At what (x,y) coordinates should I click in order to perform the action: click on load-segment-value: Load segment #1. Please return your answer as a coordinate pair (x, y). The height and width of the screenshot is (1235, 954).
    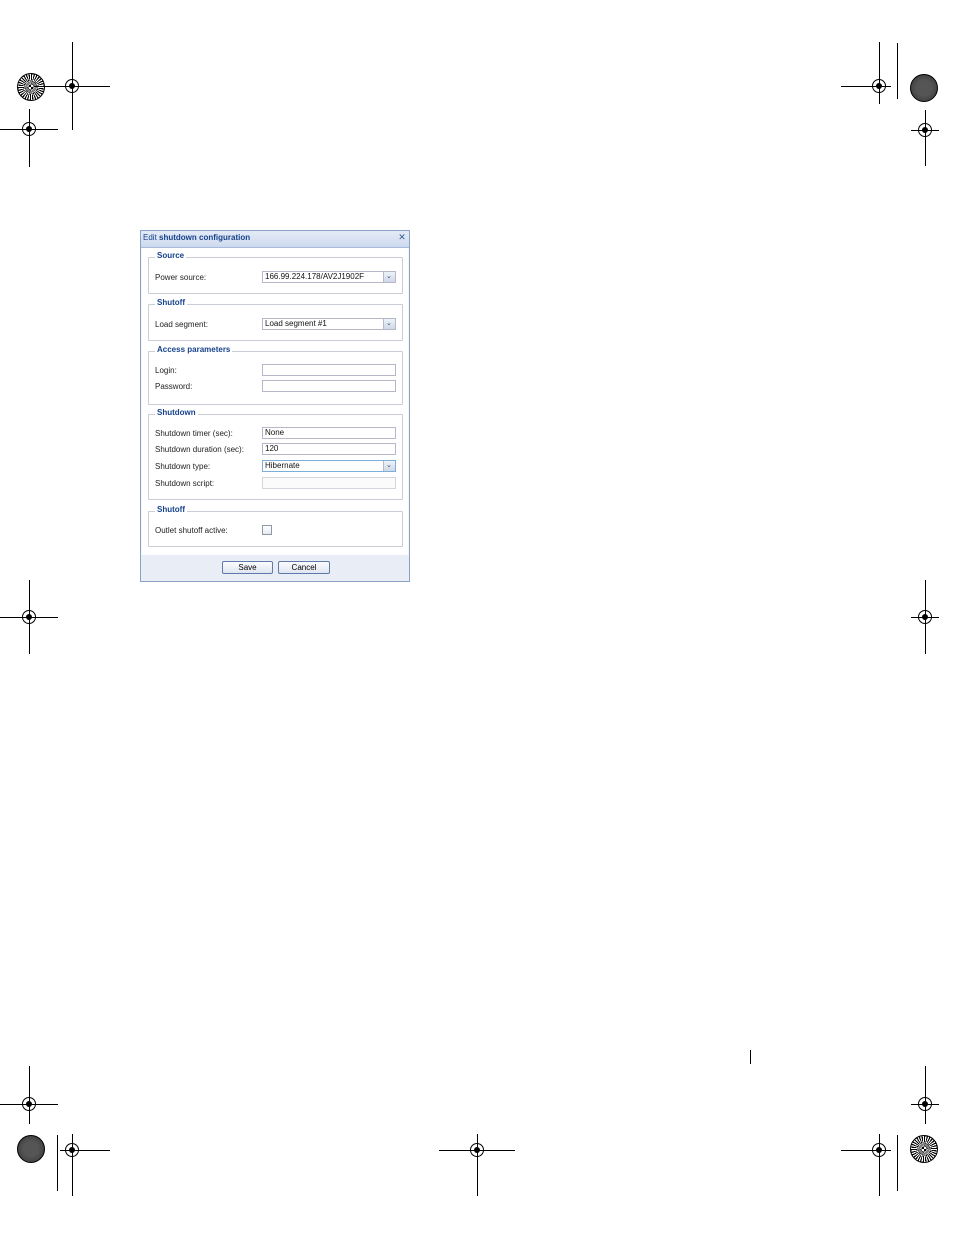
    Looking at the image, I should click on (296, 323).